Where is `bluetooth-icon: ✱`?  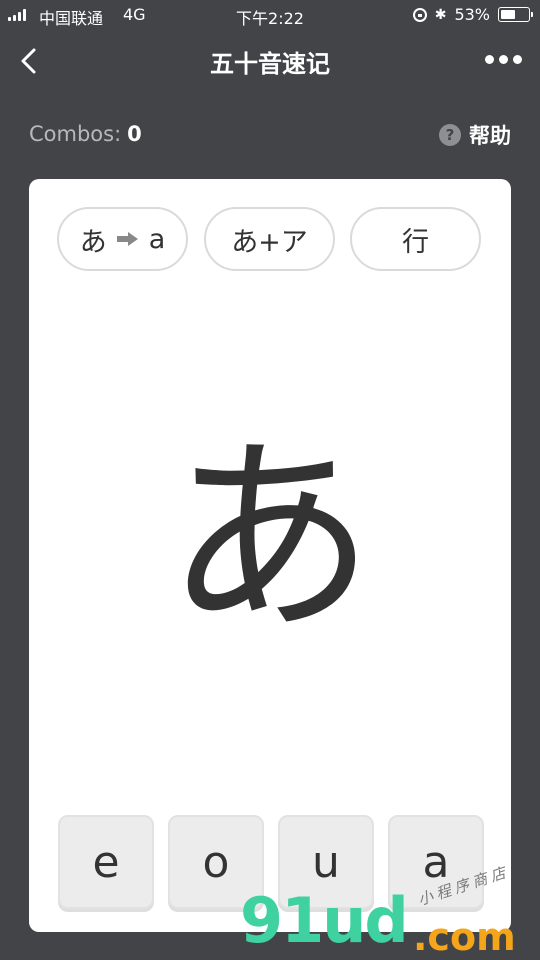 bluetooth-icon: ✱ is located at coordinates (440, 14).